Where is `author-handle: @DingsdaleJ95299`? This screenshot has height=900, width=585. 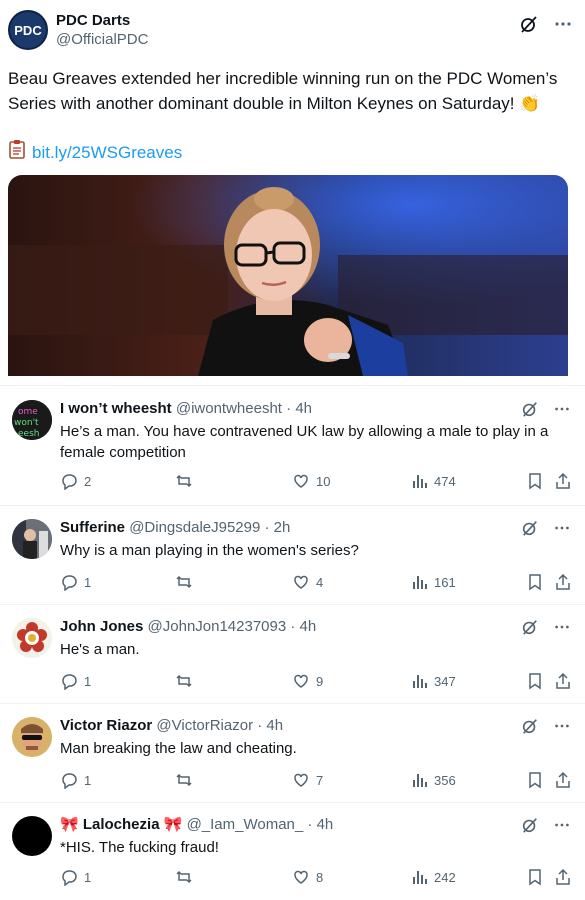
author-handle: @DingsdaleJ95299 is located at coordinates (194, 527).